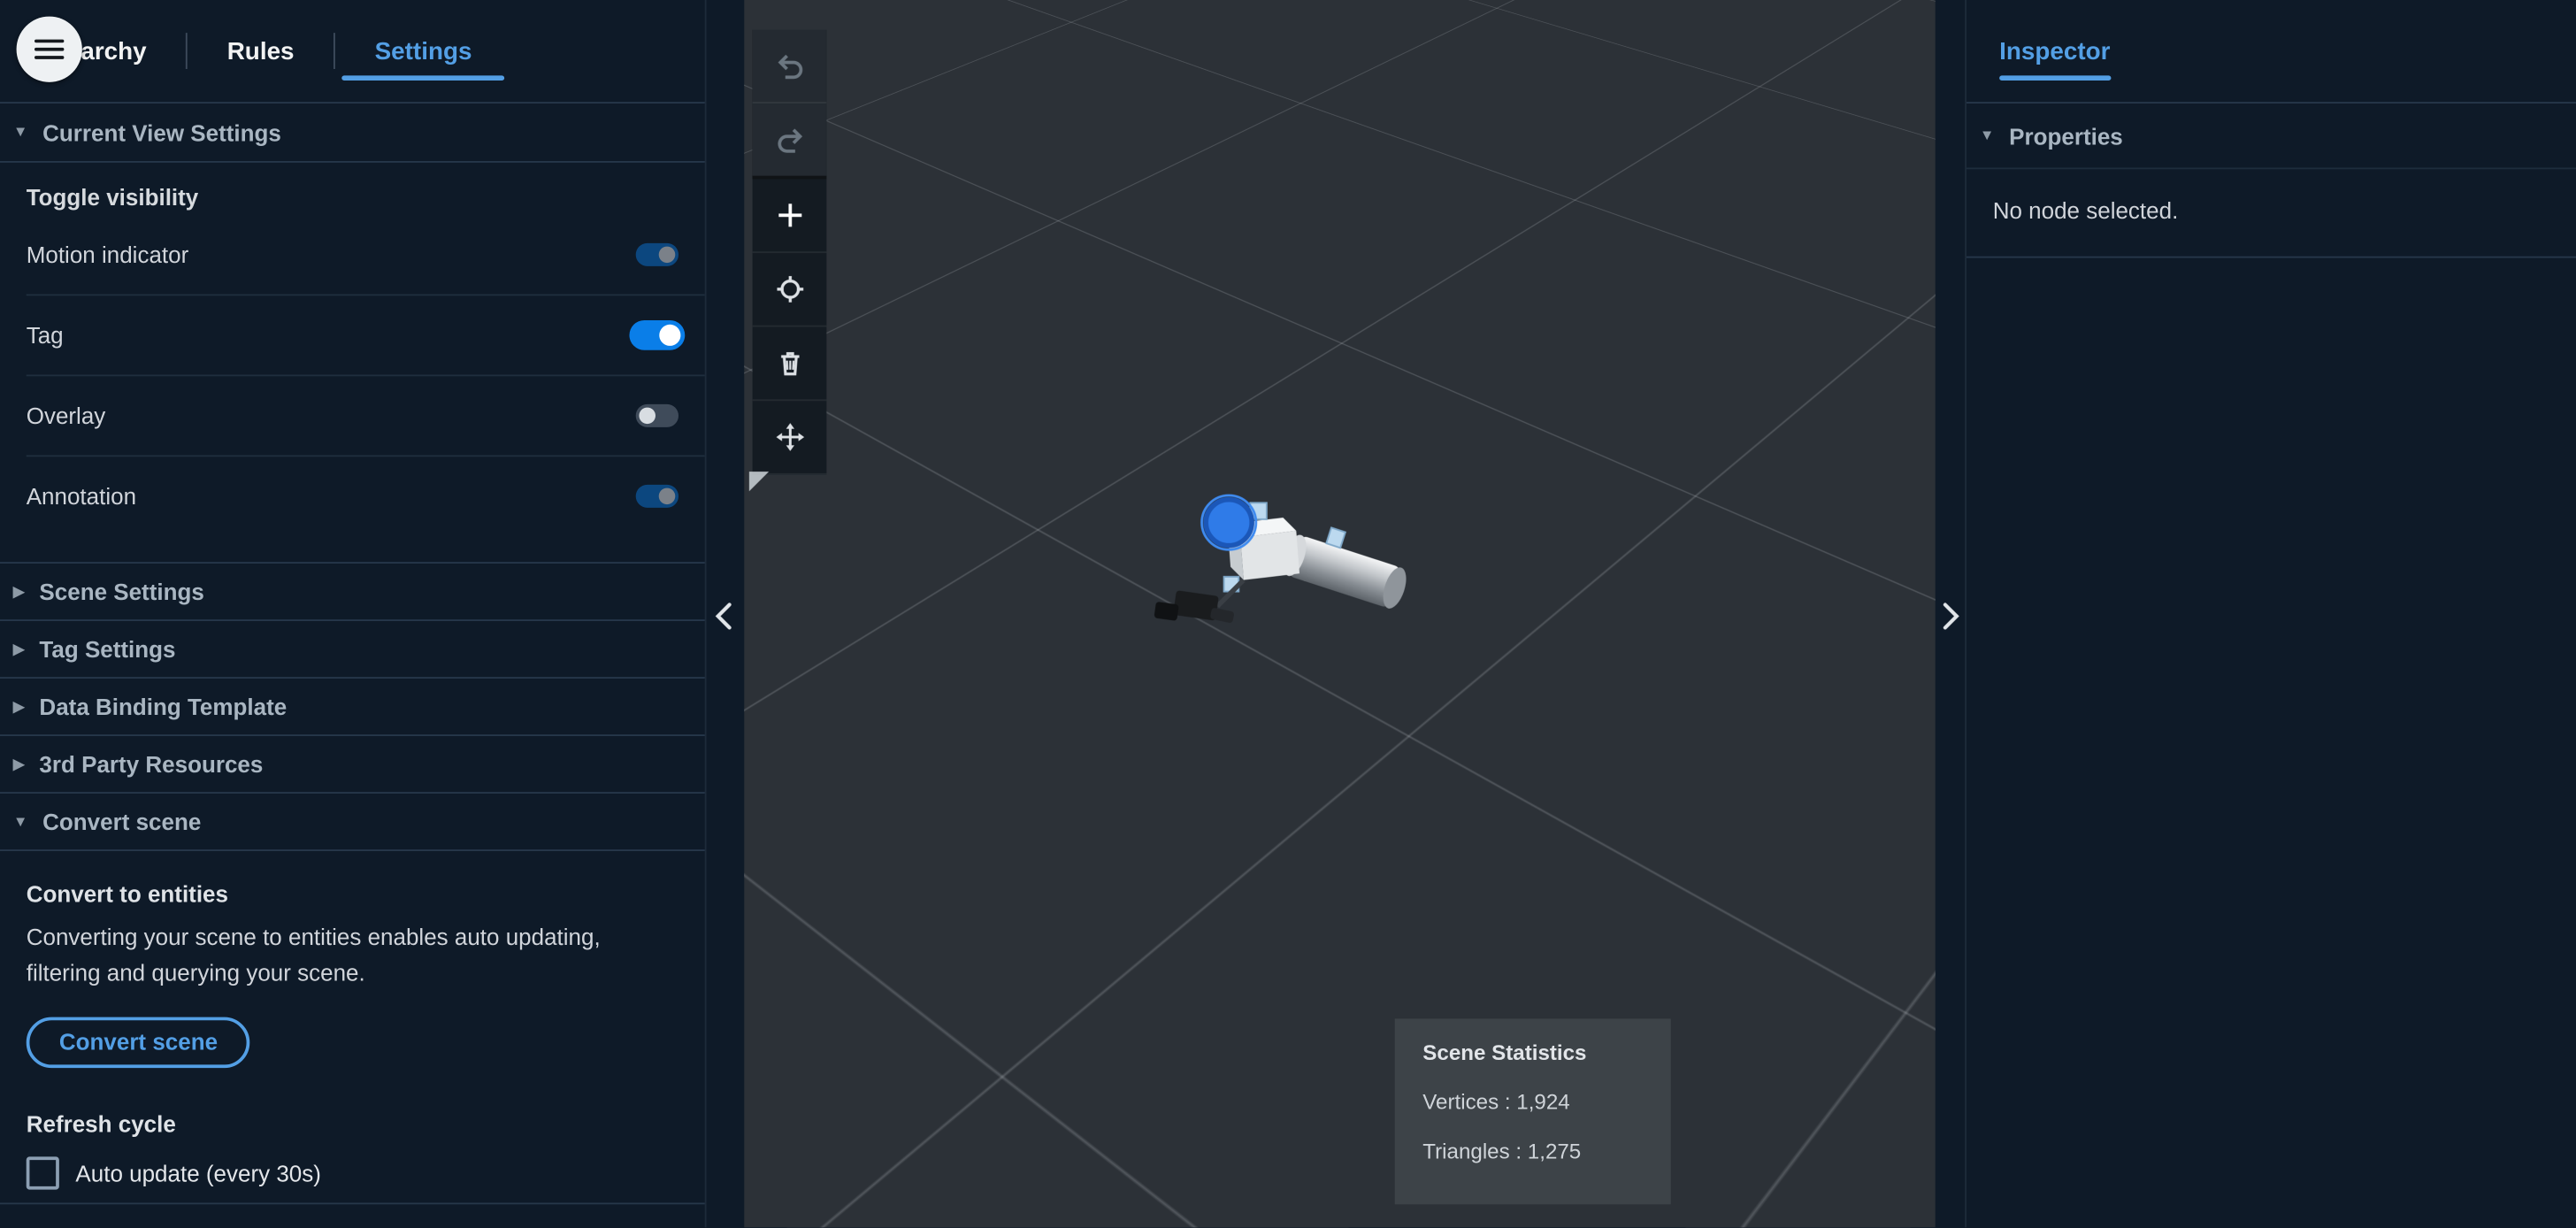 This screenshot has width=2576, height=1228. What do you see at coordinates (1504, 1052) in the screenshot?
I see `scene-statistics-title: Scene Statistics` at bounding box center [1504, 1052].